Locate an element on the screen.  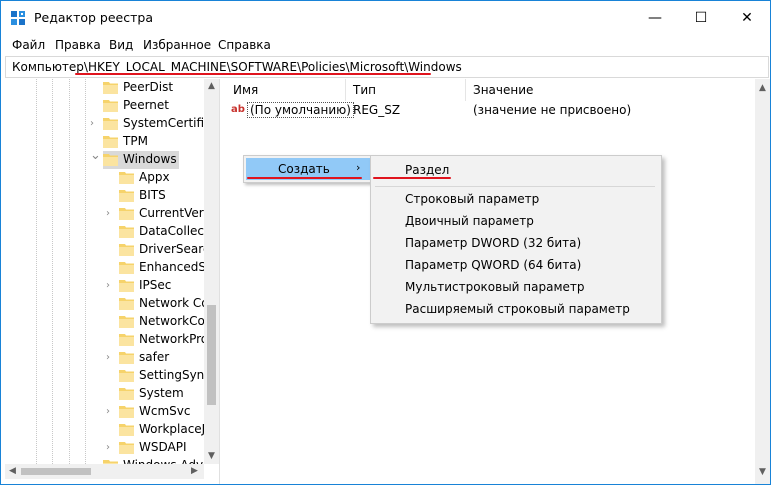
string-value-icon: ab is located at coordinates (238, 109).